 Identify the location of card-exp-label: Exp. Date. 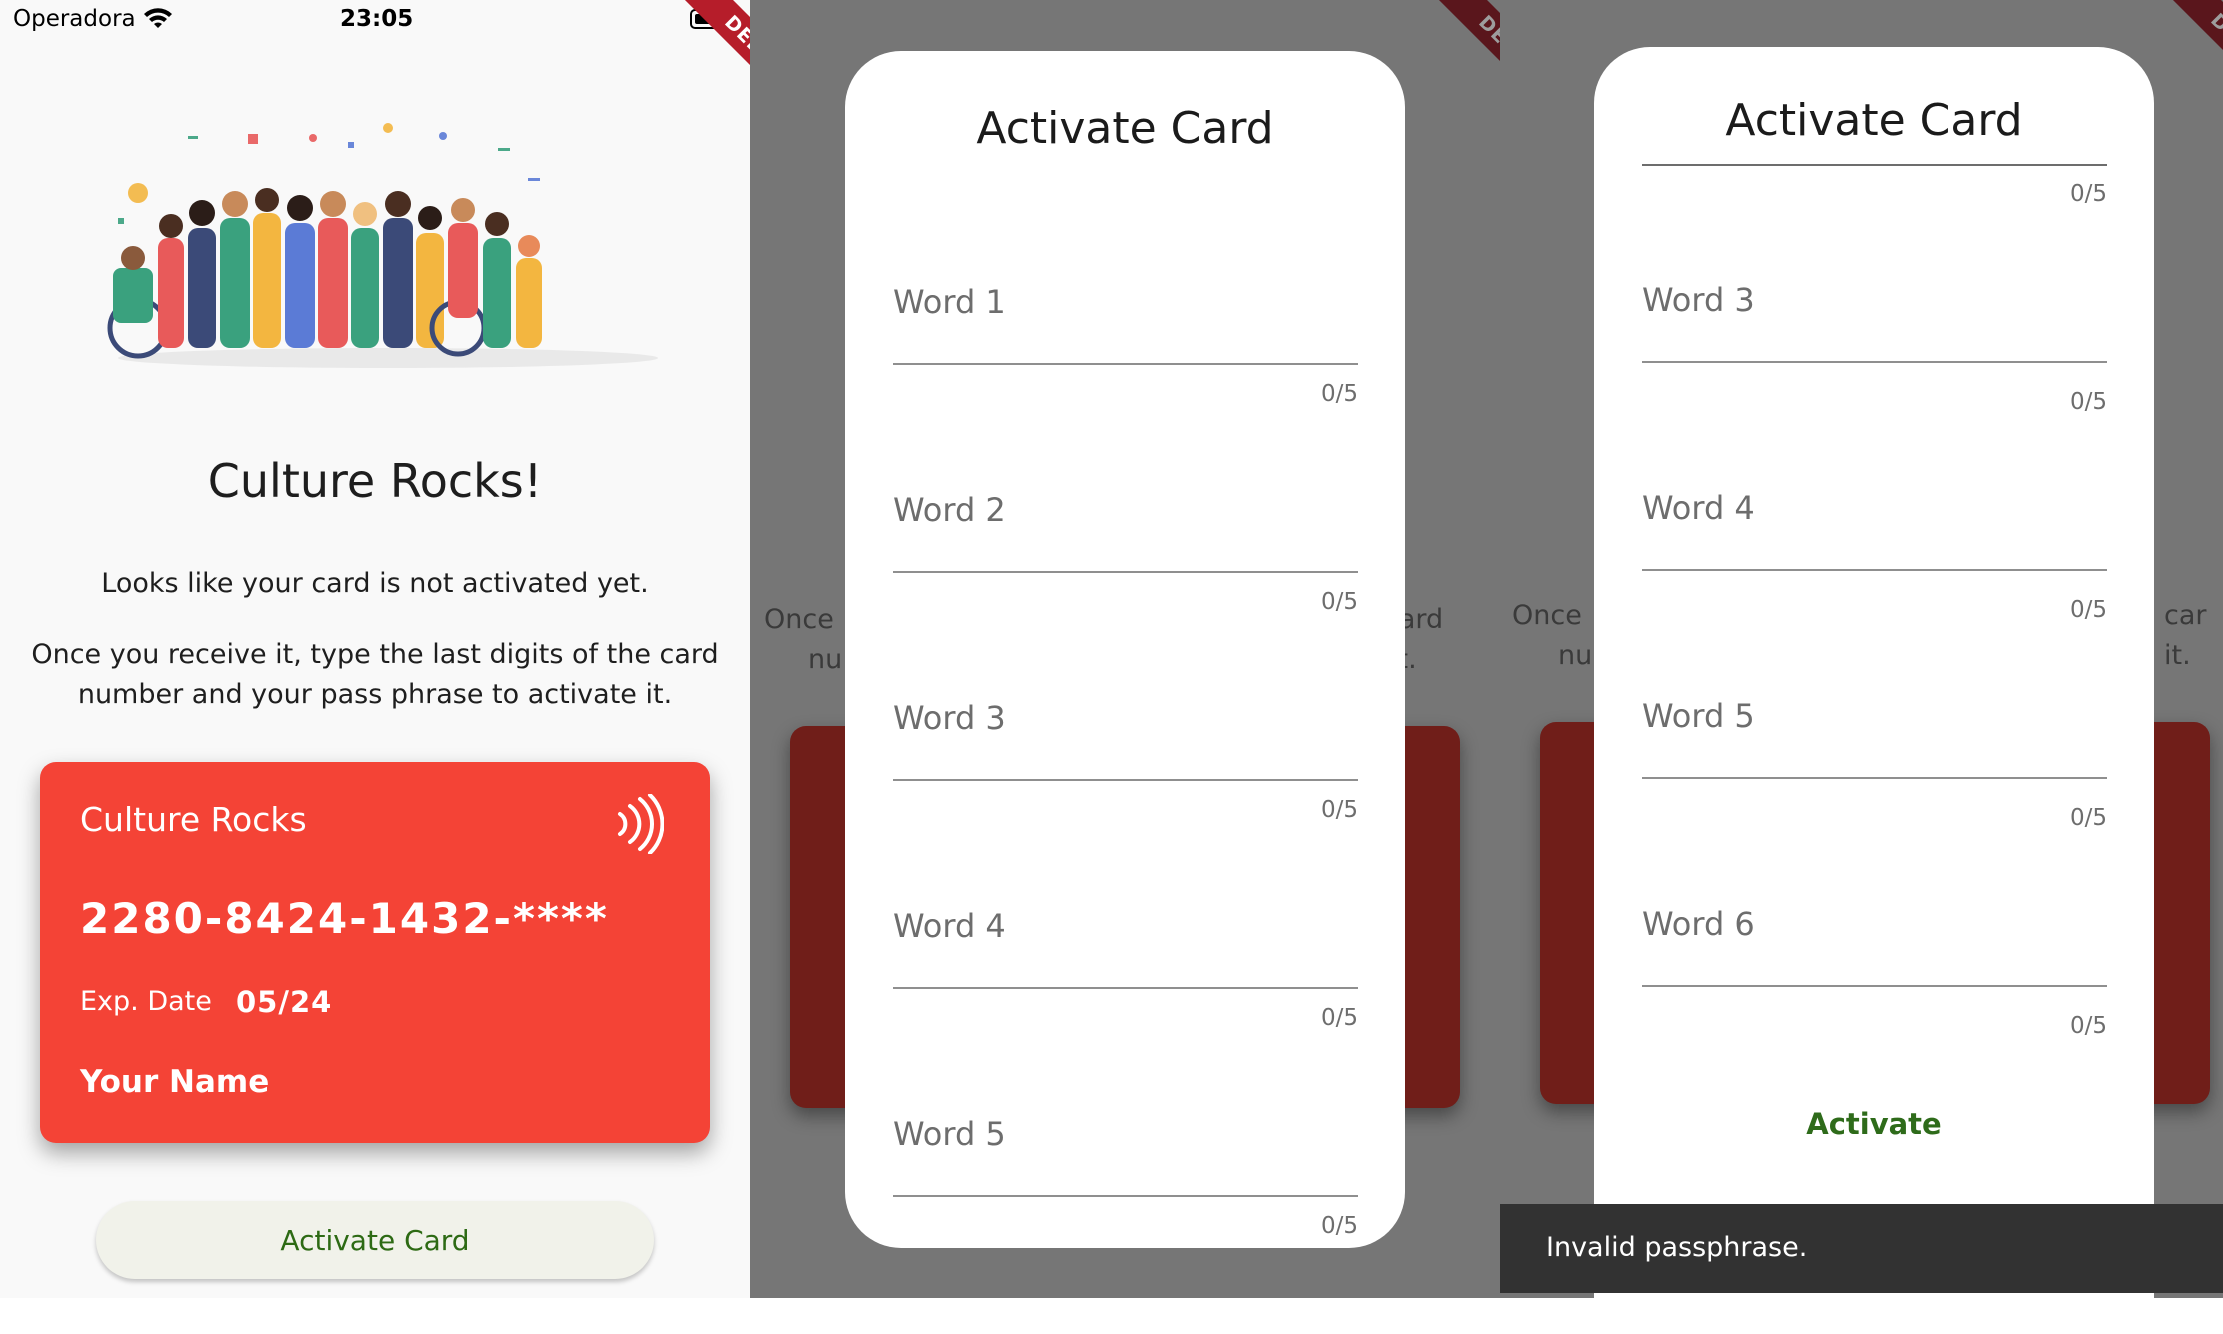
(146, 1001).